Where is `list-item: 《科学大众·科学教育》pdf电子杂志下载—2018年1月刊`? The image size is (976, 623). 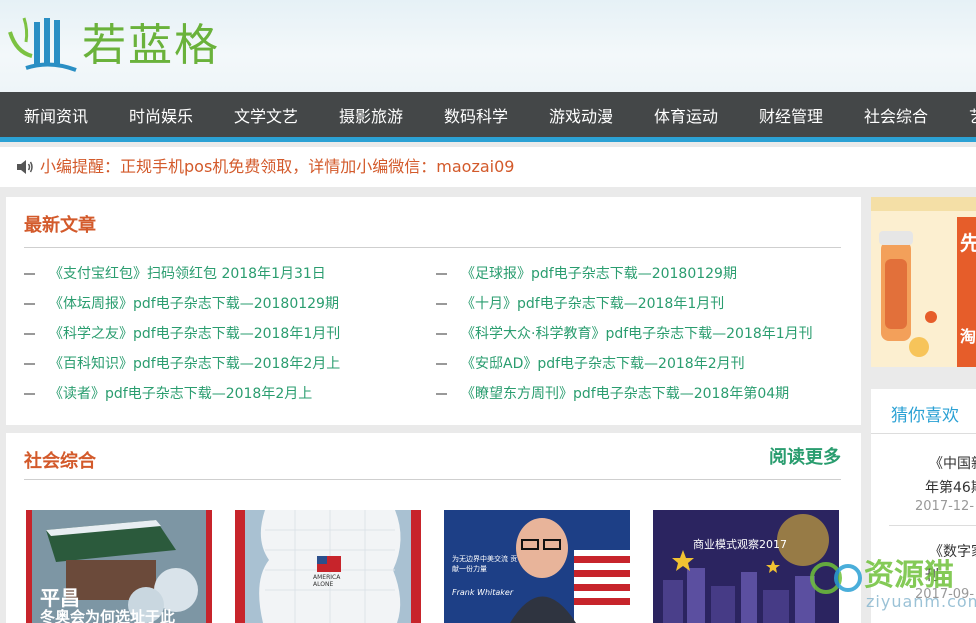
list-item: 《科学大众·科学教育》pdf电子杂志下载—2018年1月刊 is located at coordinates (624, 334).